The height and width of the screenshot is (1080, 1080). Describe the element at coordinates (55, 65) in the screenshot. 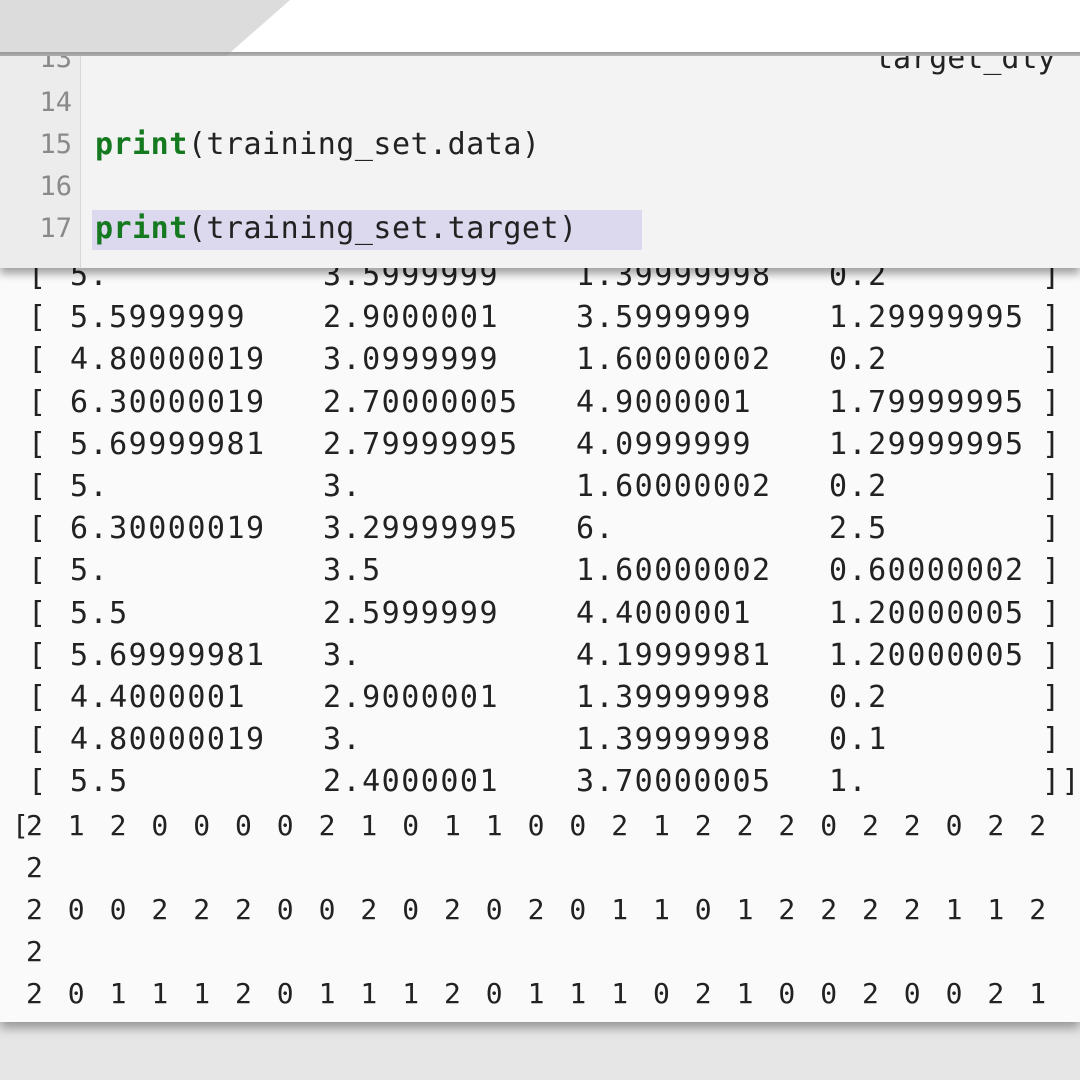

I see `line-number: 13` at that location.